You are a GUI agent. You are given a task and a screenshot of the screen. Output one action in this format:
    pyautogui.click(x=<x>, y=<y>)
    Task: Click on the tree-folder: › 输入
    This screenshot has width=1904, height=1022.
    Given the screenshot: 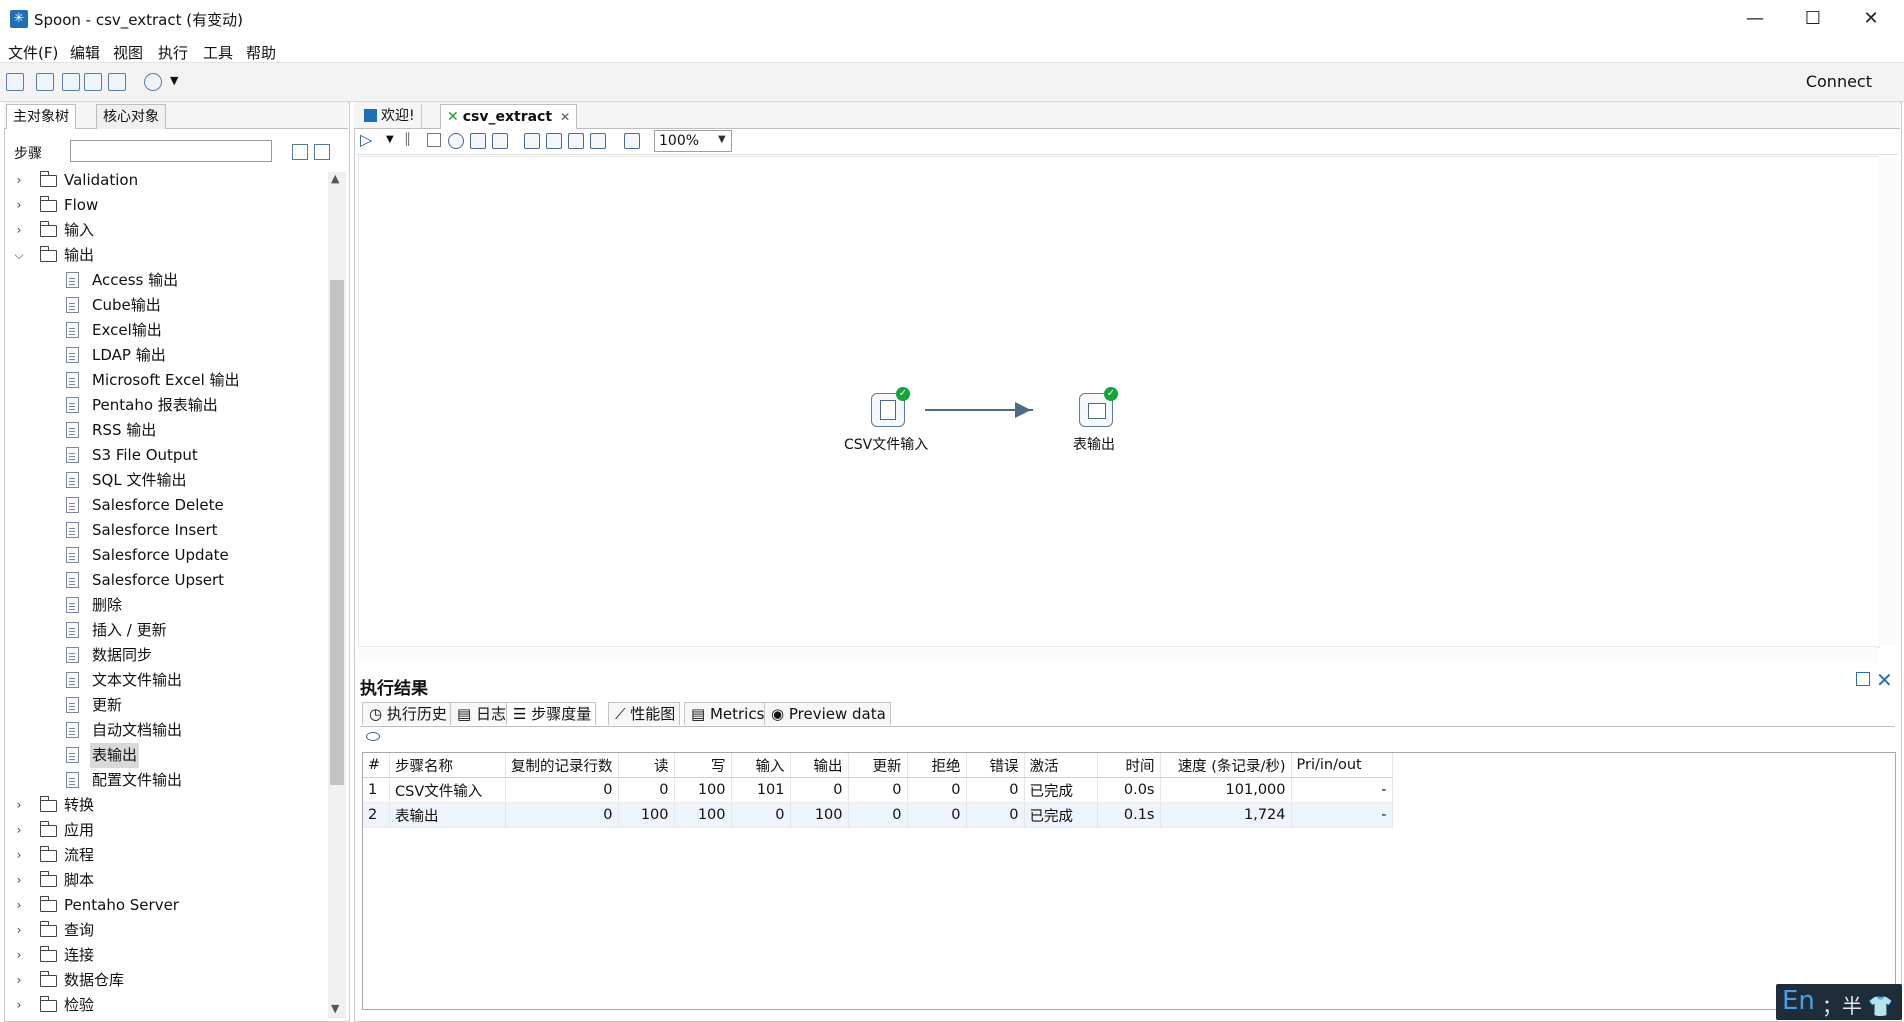 What is the action you would take?
    pyautogui.click(x=165, y=230)
    